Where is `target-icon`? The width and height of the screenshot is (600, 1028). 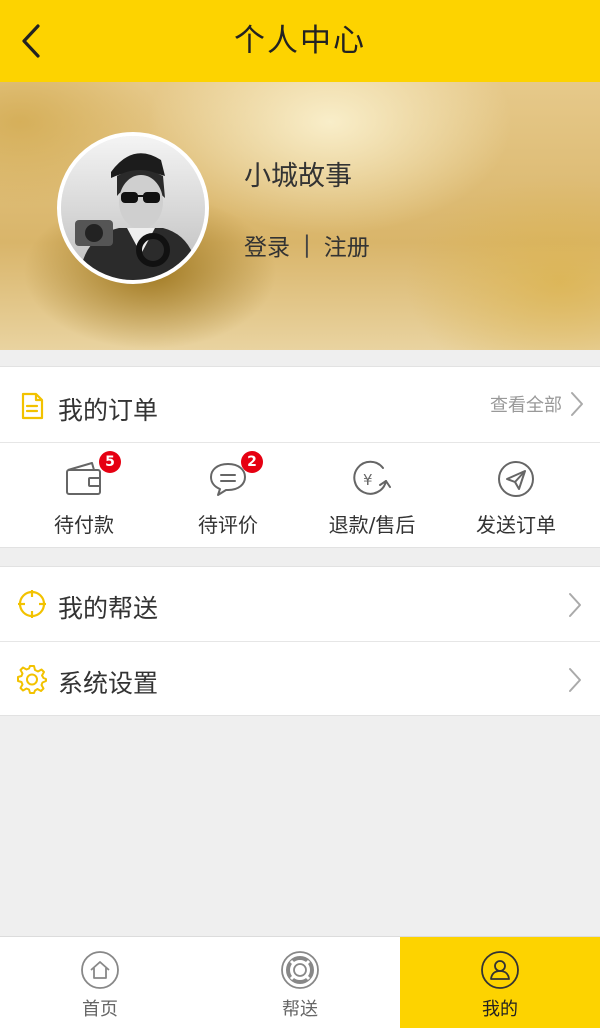 target-icon is located at coordinates (32, 604).